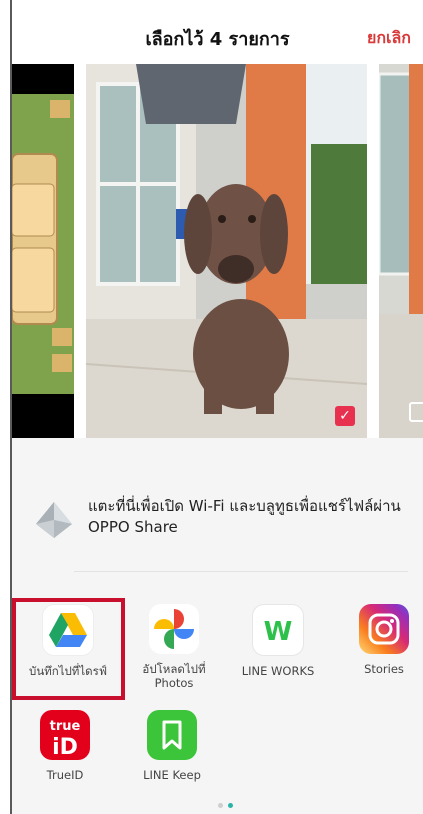 This screenshot has width=423, height=814. What do you see at coordinates (68, 649) in the screenshot?
I see `highlight-annotation-box` at bounding box center [68, 649].